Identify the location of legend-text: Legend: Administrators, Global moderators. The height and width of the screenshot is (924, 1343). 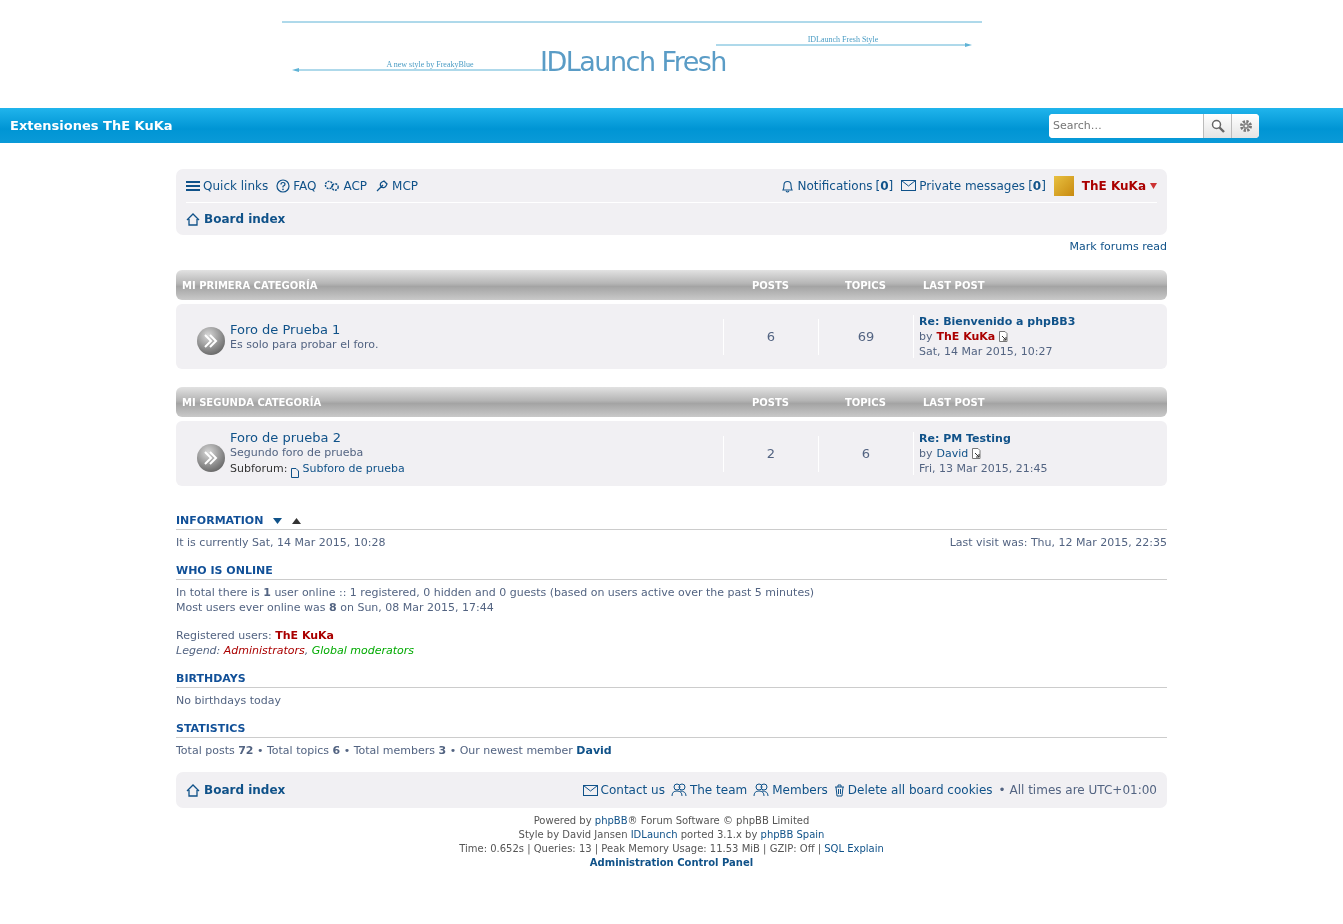
(296, 650).